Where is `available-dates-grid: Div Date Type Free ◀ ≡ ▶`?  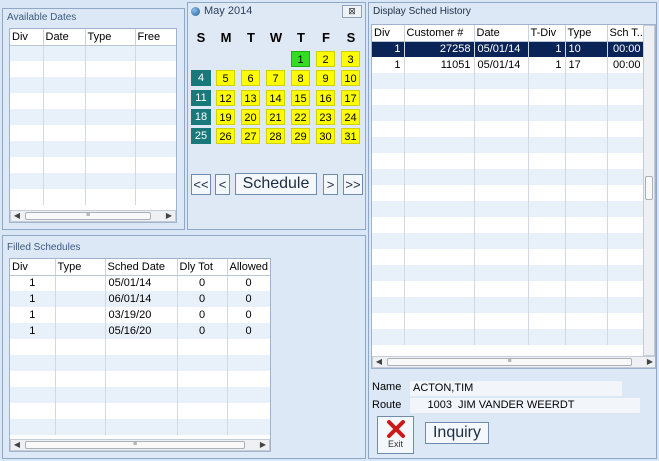 available-dates-grid: Div Date Type Free ◀ ≡ ▶ is located at coordinates (93, 125).